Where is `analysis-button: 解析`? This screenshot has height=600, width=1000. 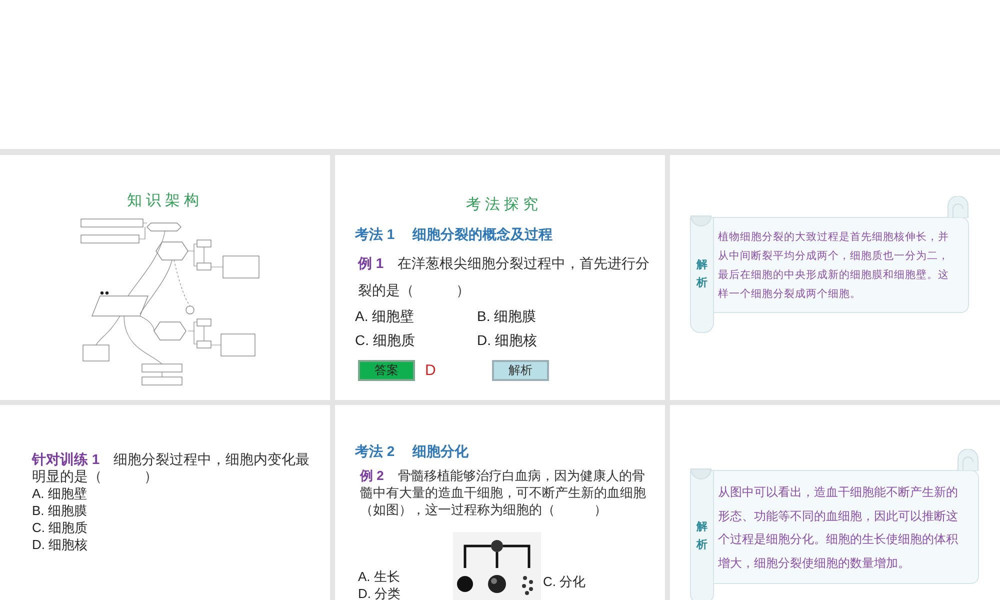 analysis-button: 解析 is located at coordinates (520, 370).